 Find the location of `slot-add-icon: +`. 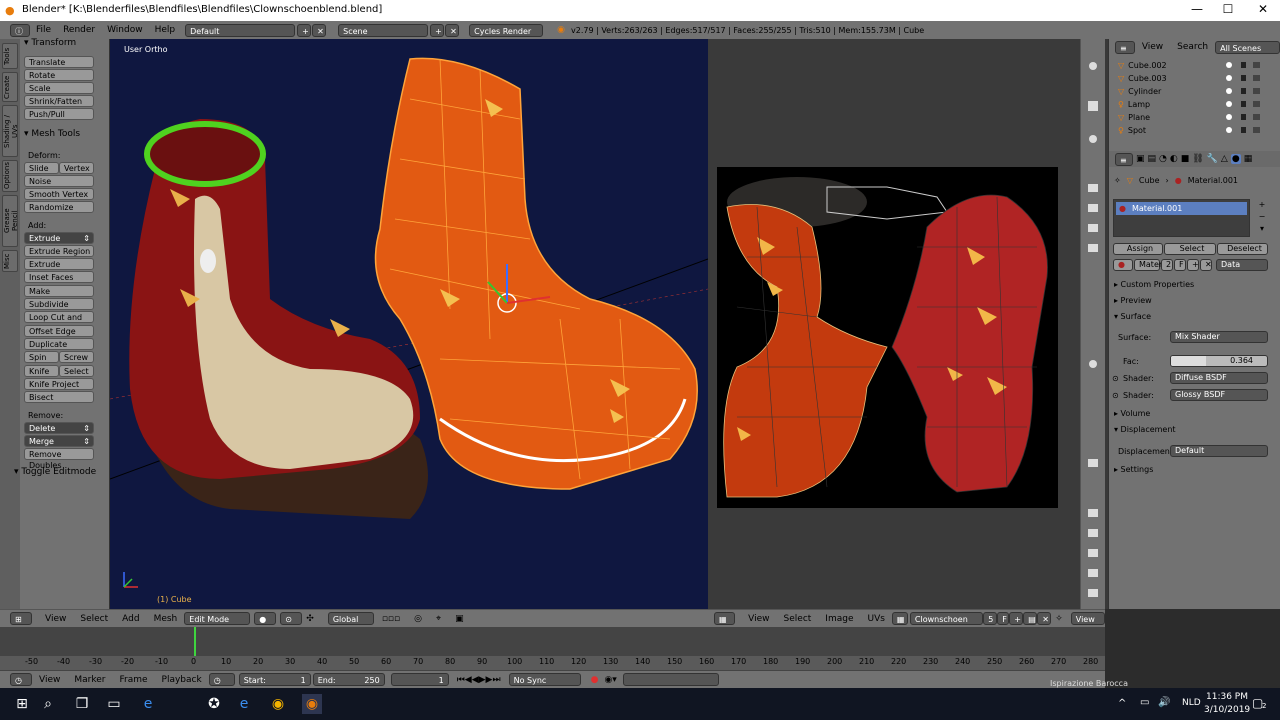

slot-add-icon: + is located at coordinates (1262, 205).